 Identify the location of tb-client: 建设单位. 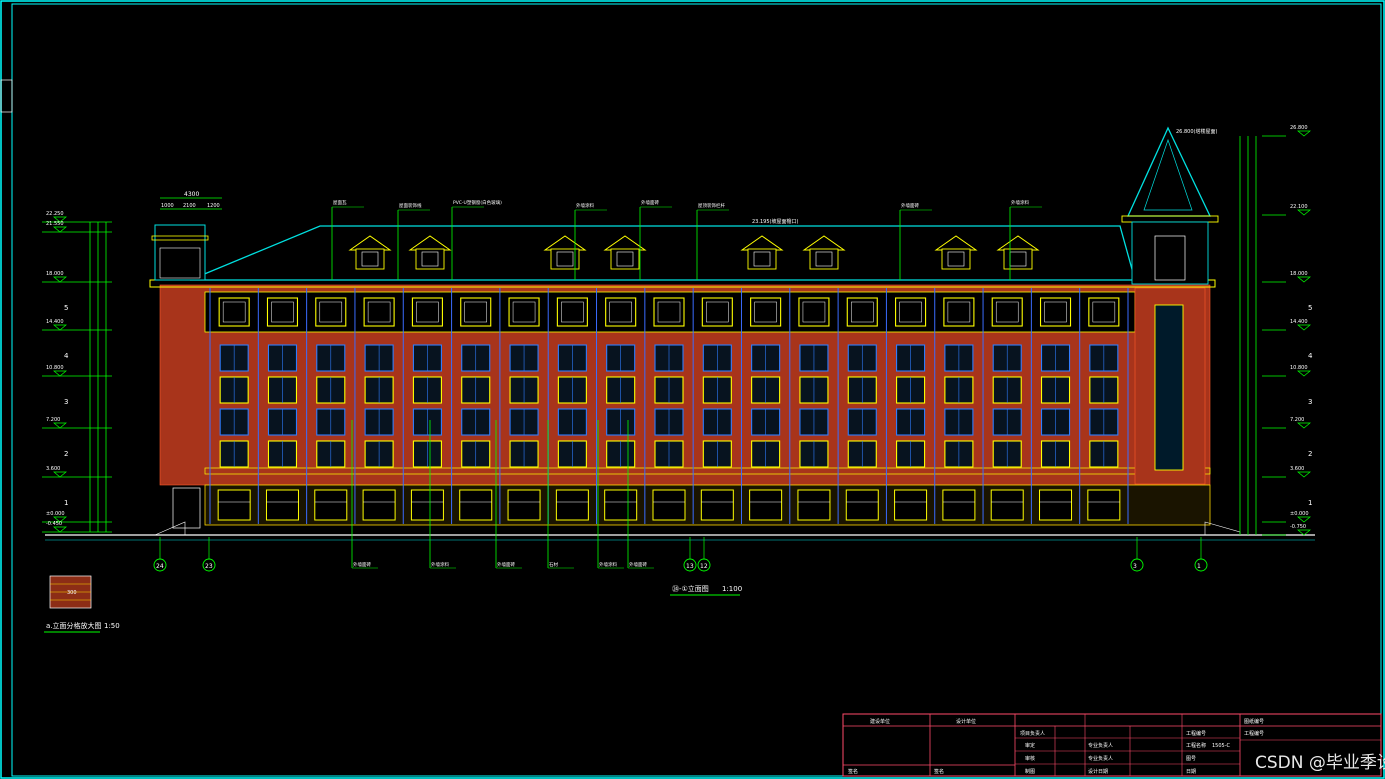
(880, 721).